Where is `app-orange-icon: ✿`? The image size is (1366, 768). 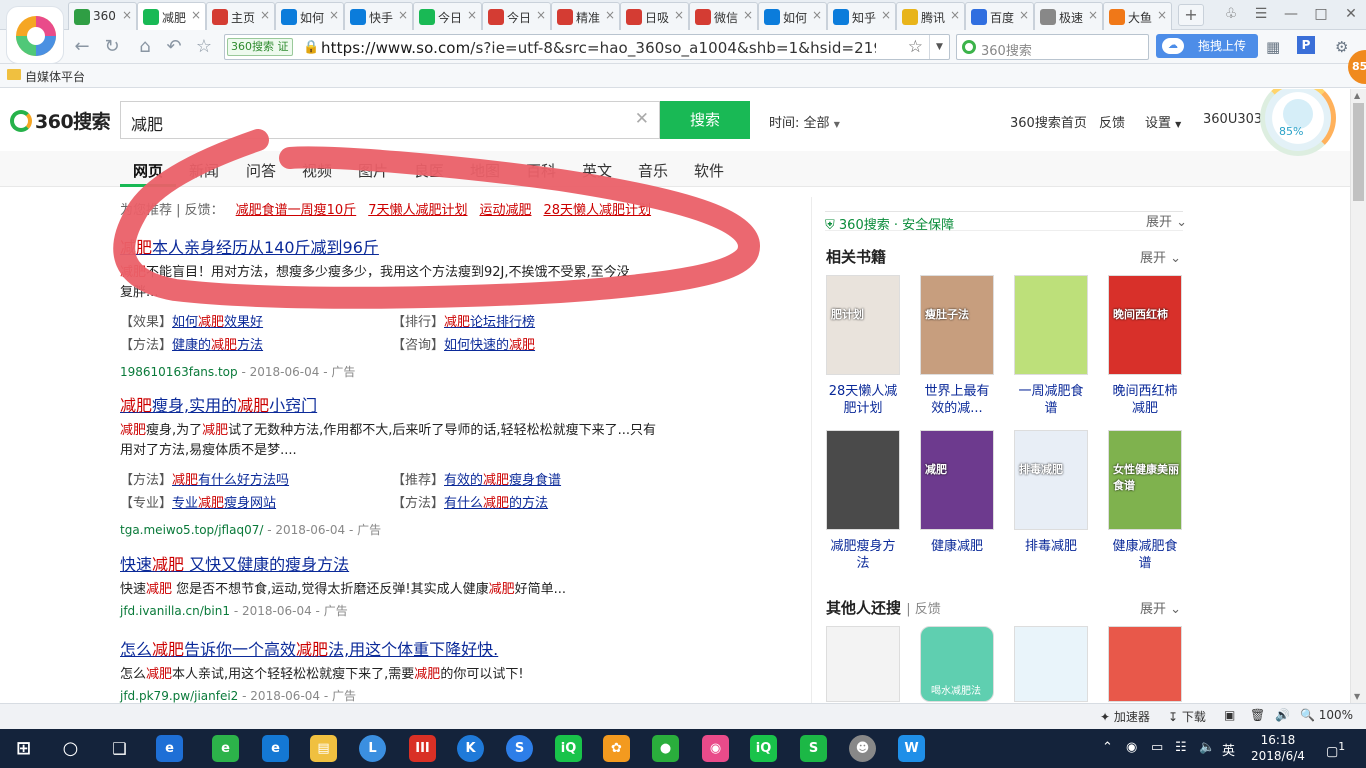
app-orange-icon: ✿ is located at coordinates (616, 748).